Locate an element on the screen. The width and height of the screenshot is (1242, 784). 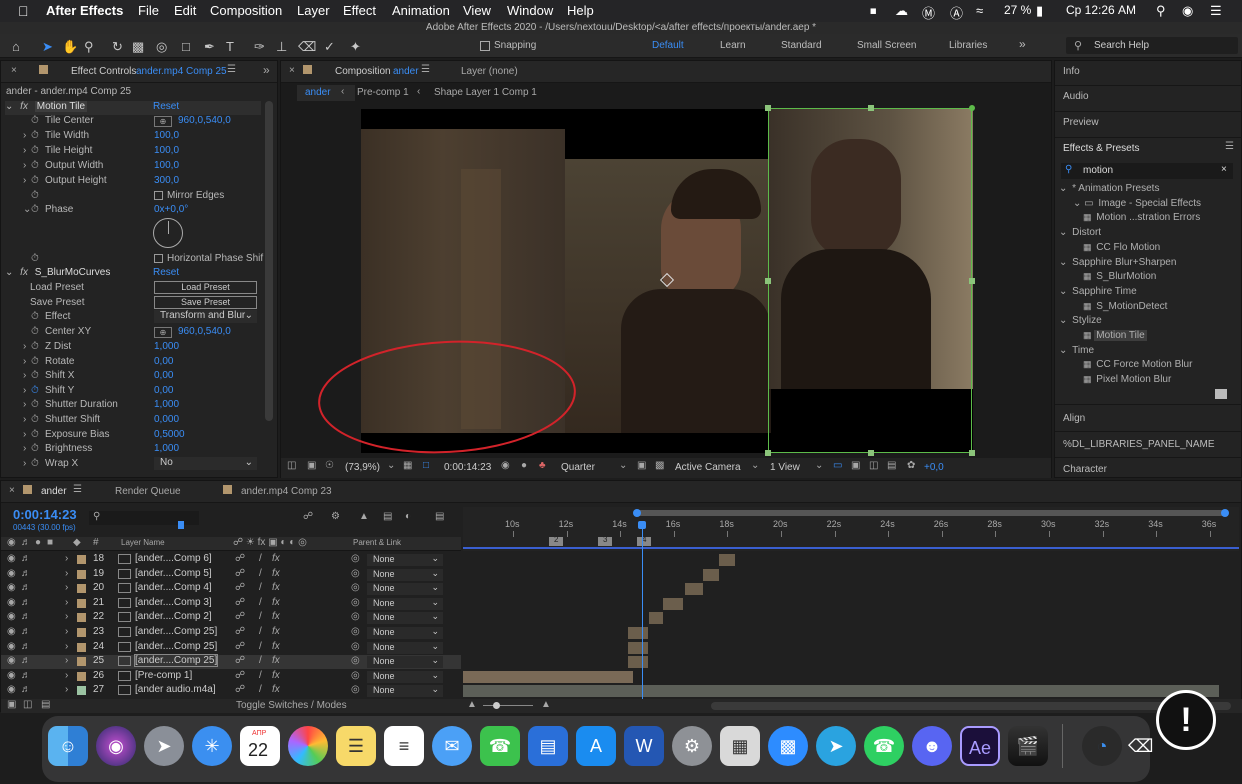
eraser-tool-icon: ⌫ is located at coordinates (307, 47).